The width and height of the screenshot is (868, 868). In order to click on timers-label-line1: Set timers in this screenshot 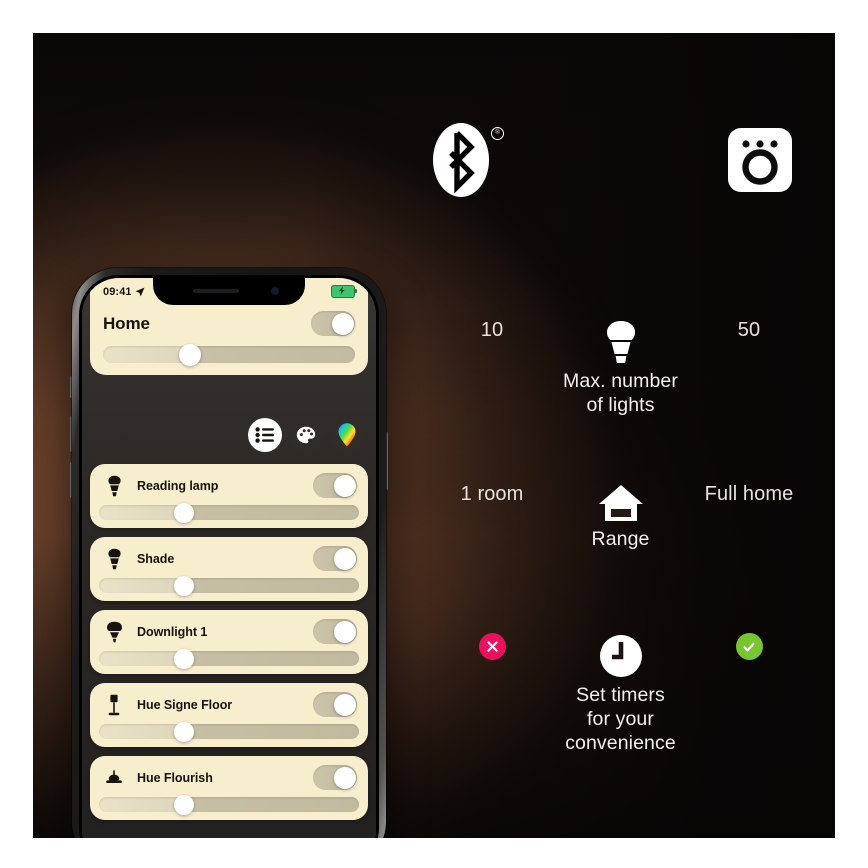, I will do `click(620, 695)`.